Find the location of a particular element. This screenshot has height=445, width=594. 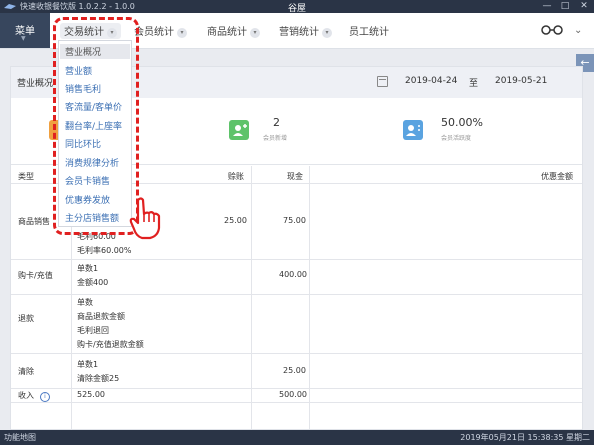

info-icon: i is located at coordinates (45, 397).